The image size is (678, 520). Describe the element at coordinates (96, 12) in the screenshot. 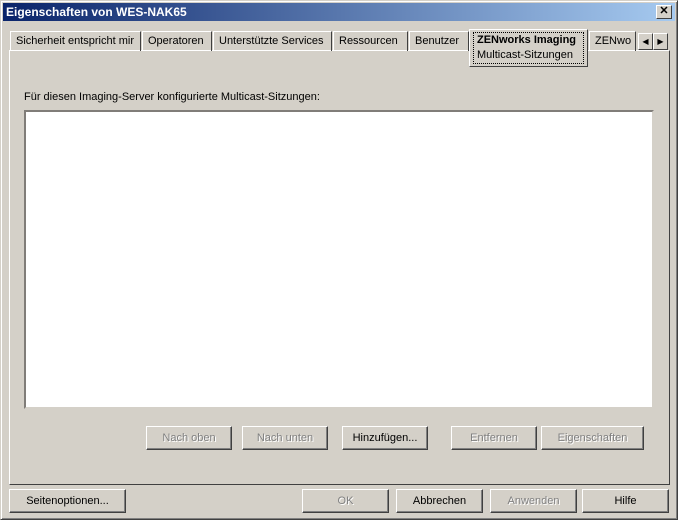

I see `window-title: Eigenschaften von WES-NAK65` at that location.